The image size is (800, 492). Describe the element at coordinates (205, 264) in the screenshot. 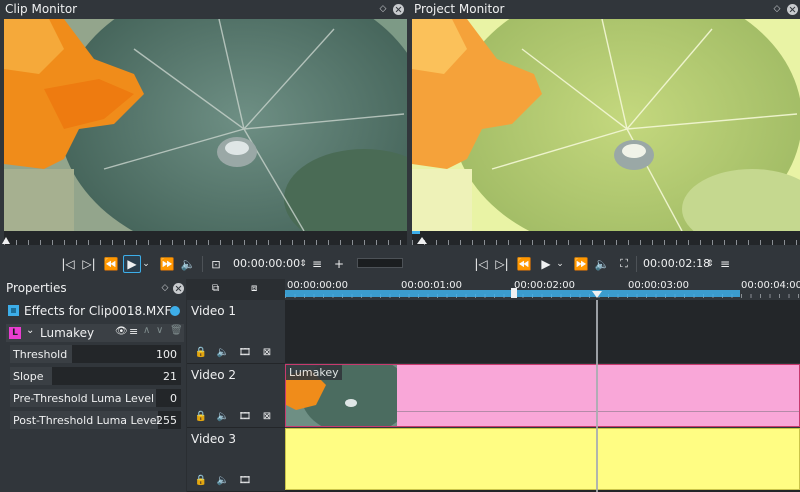

I see `clip-monitor-toolbar: |◁ ▷| ⏪ ▶ ⌄ ⏩ 🔈 ⊡ 00:00:00:00 ⇕ ≡ +` at that location.